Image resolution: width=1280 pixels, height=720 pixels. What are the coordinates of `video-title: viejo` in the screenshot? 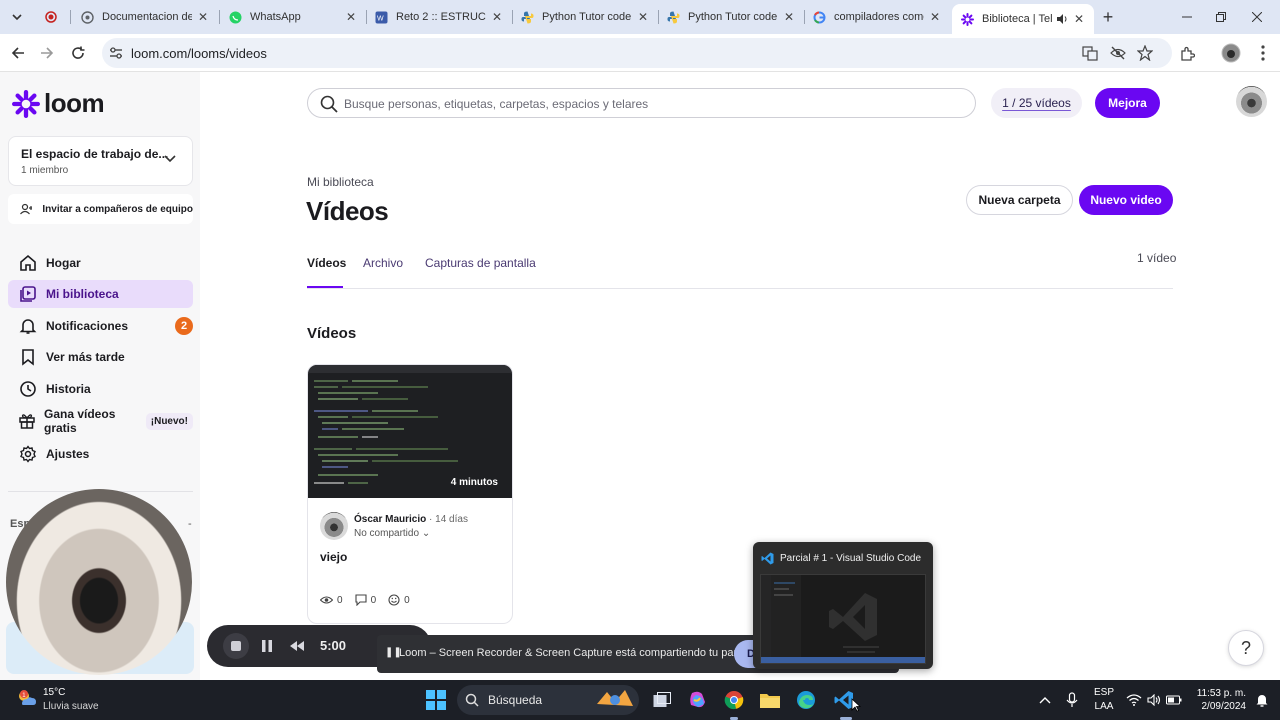 It's located at (333, 557).